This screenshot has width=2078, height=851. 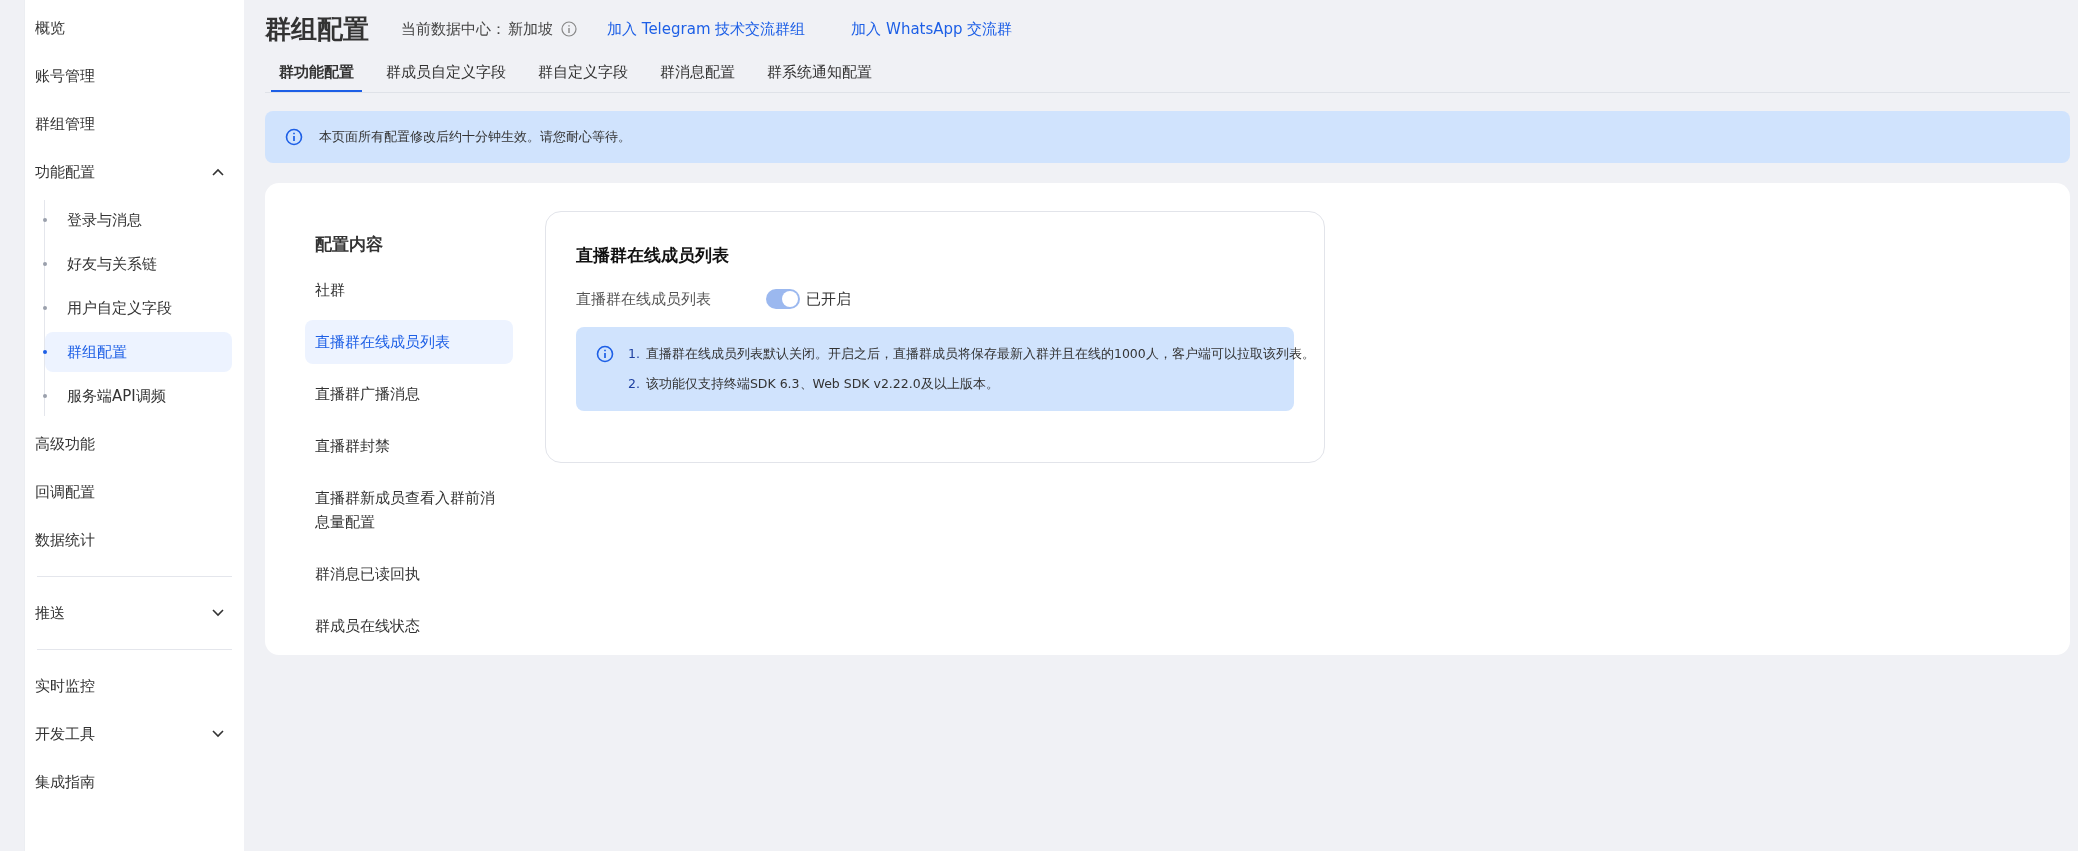 What do you see at coordinates (409, 446) in the screenshot?
I see `config-nav-item: 直播群封禁` at bounding box center [409, 446].